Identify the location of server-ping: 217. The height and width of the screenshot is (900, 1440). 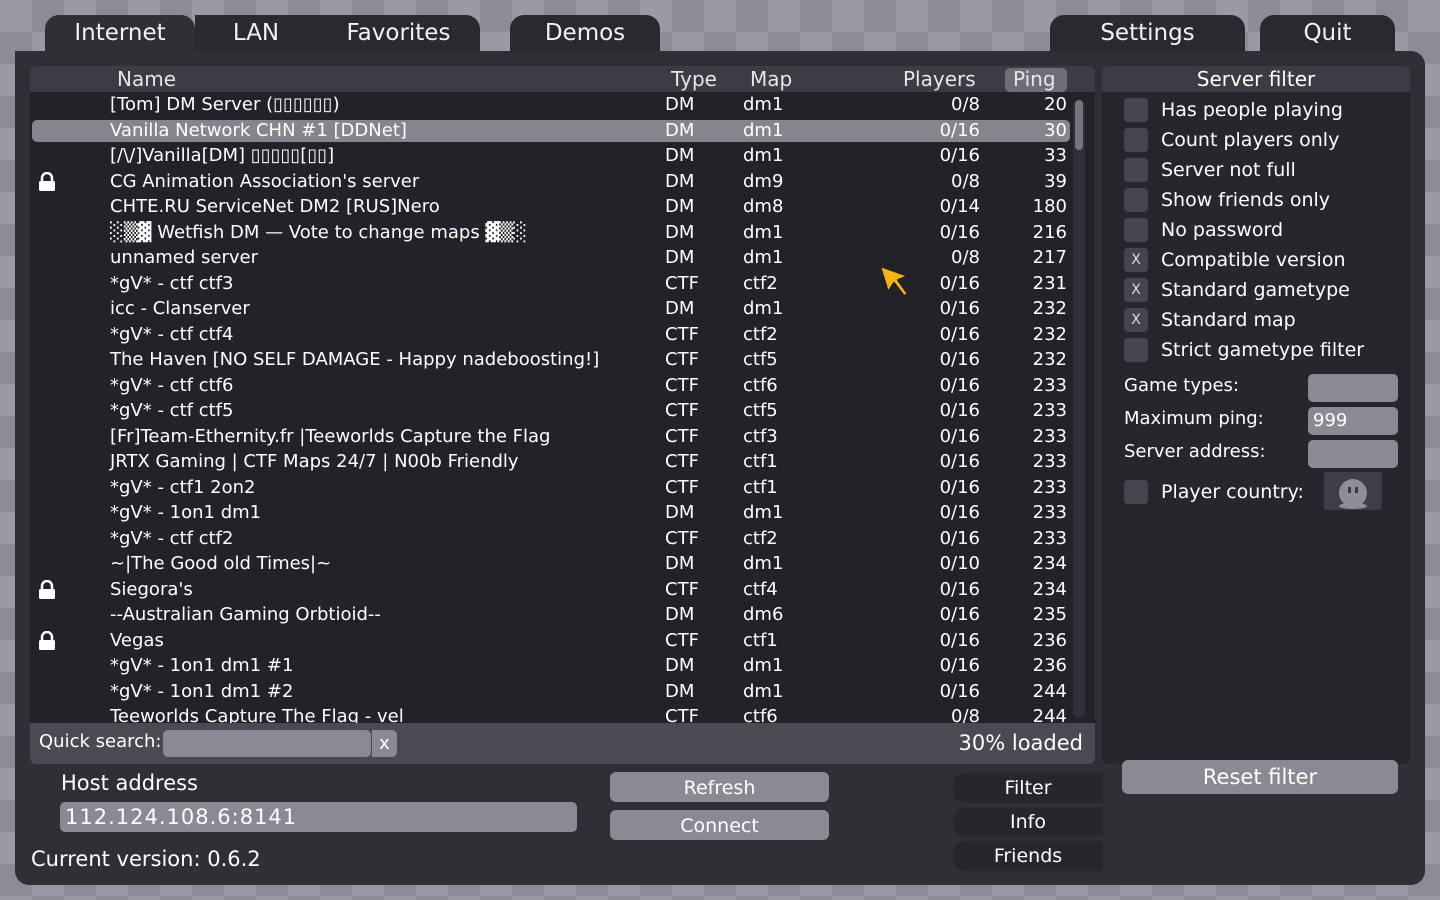
(1049, 257).